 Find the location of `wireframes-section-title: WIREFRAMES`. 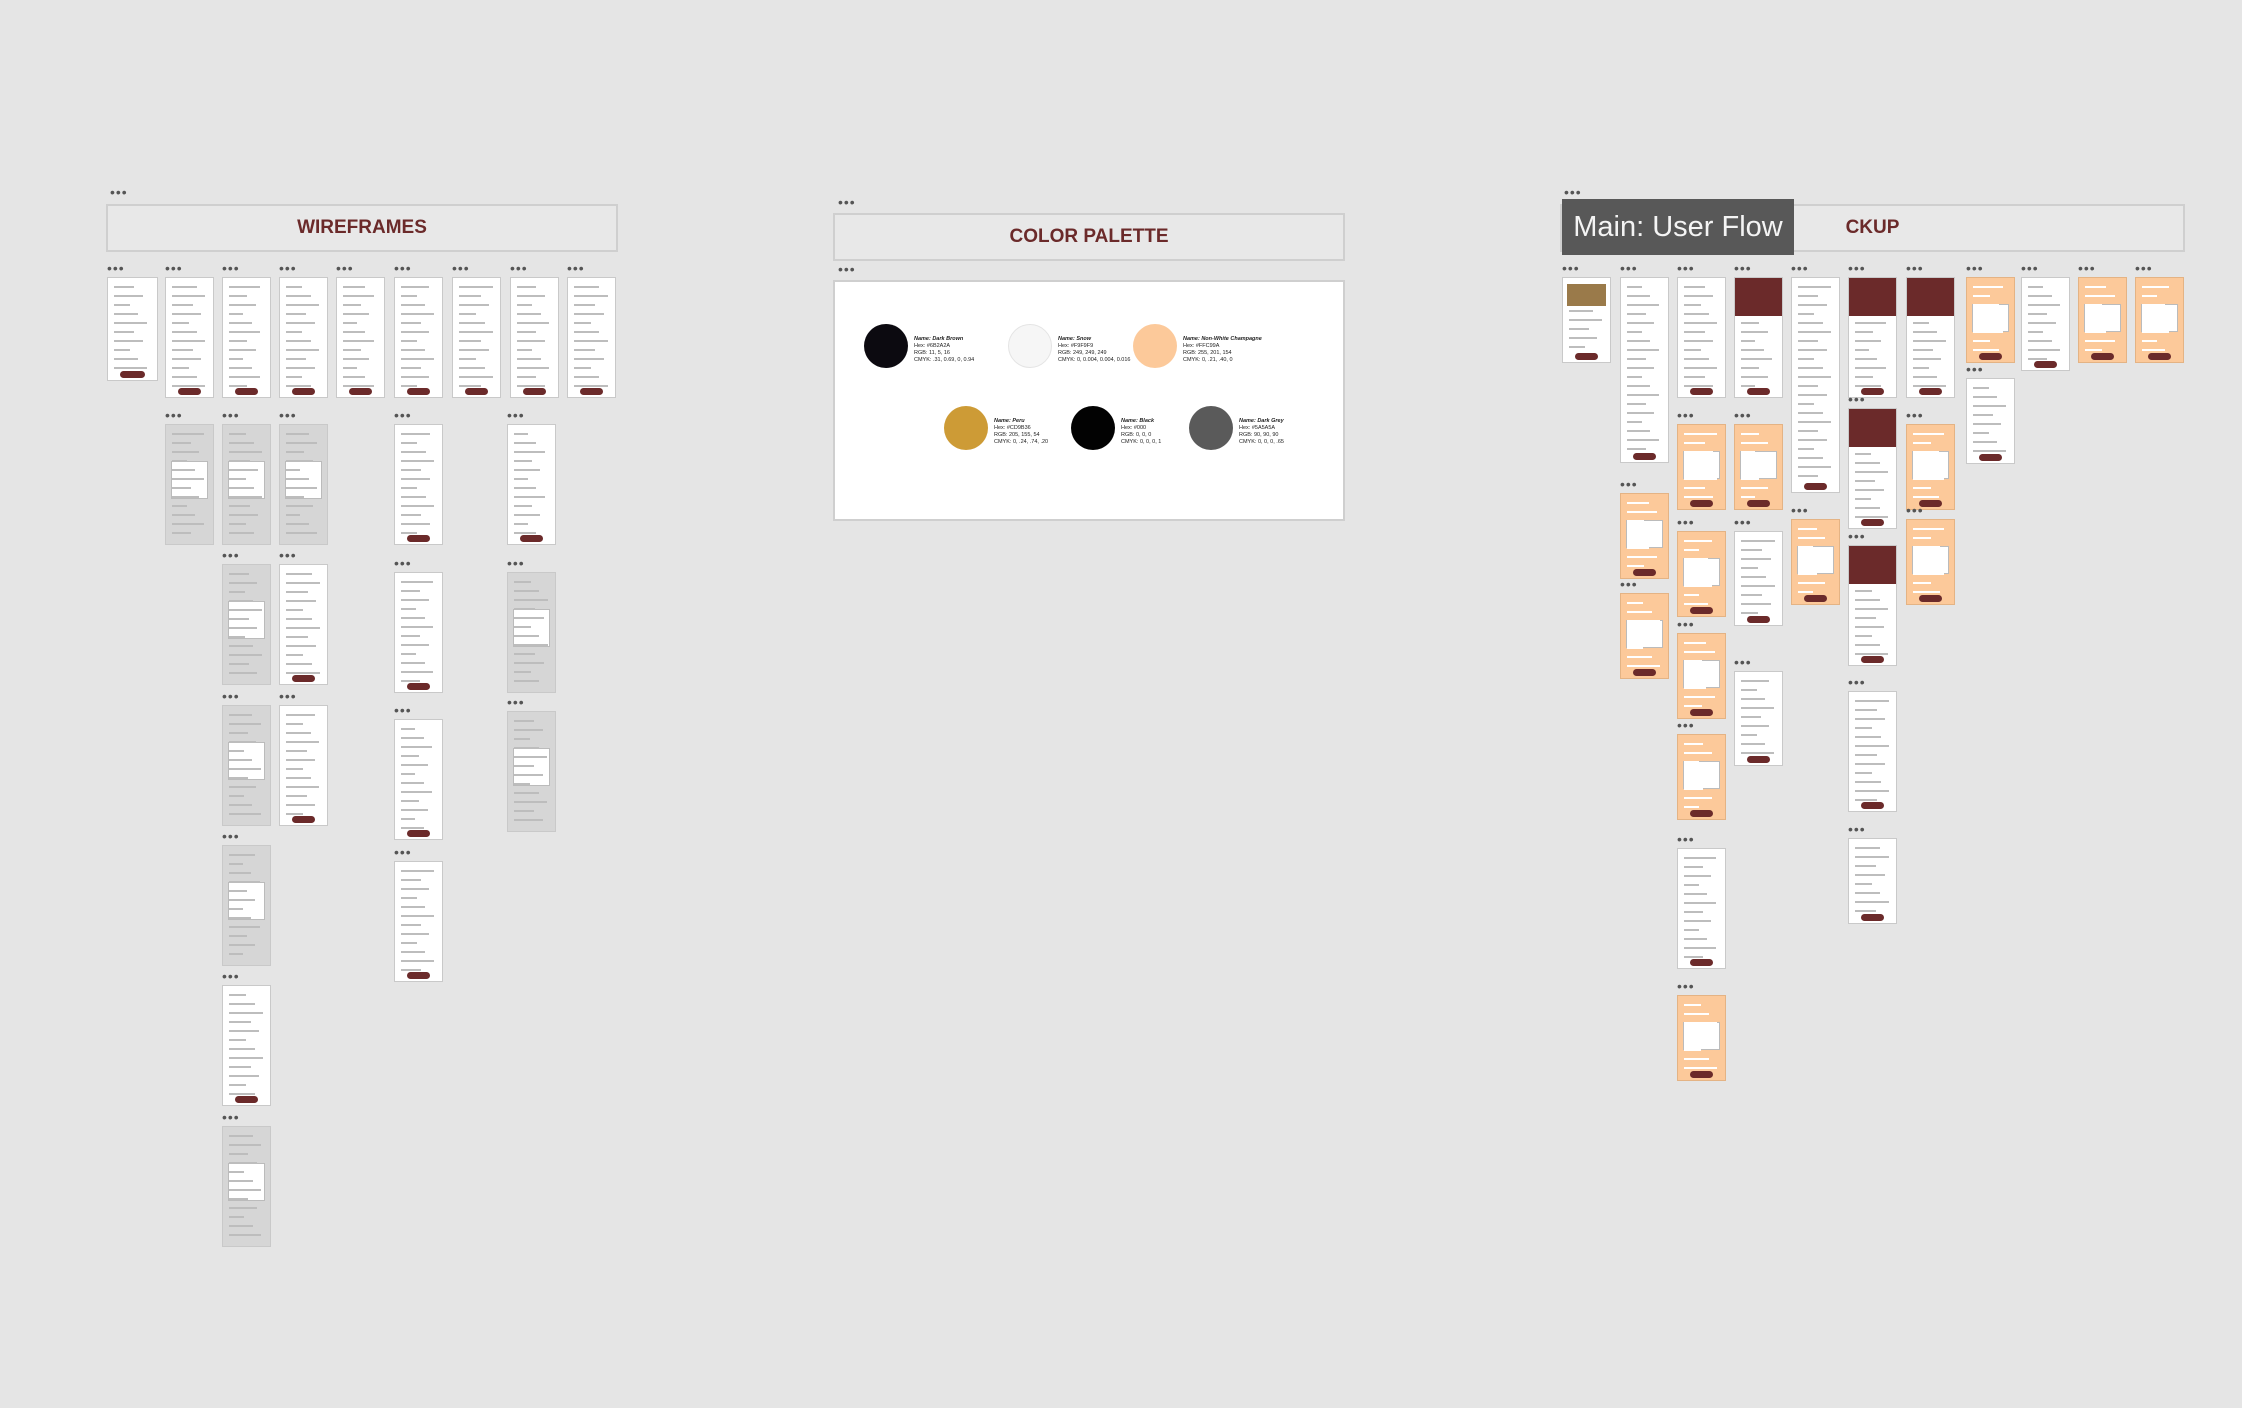

wireframes-section-title: WIREFRAMES is located at coordinates (362, 228).